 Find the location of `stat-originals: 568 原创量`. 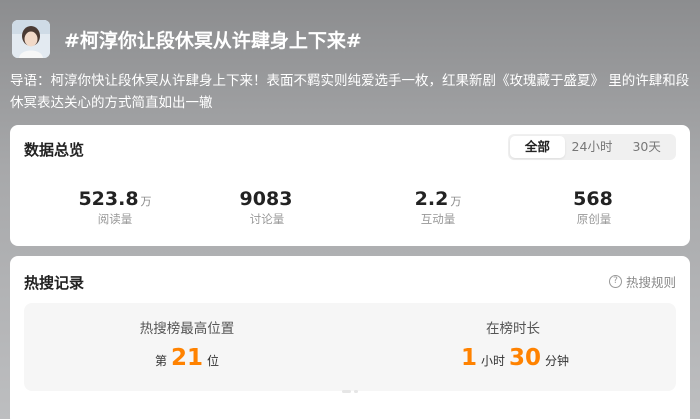

stat-originals: 568 原创量 is located at coordinates (594, 207).